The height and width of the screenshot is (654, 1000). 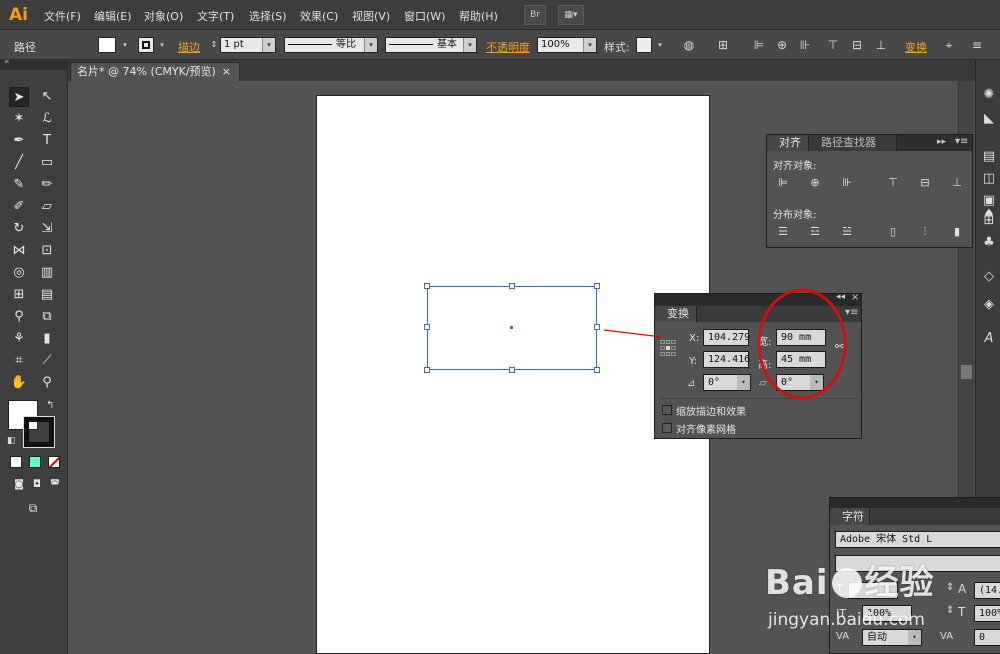 What do you see at coordinates (987, 637) in the screenshot?
I see `tracking-field: 0` at bounding box center [987, 637].